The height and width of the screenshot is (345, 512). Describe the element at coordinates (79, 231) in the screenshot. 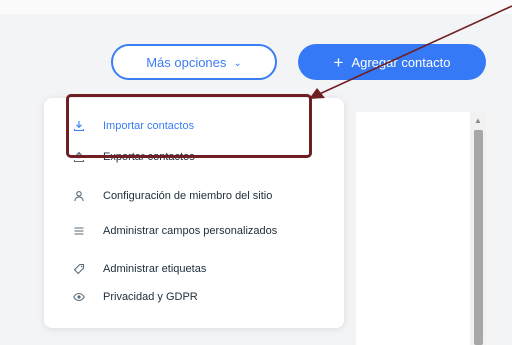

I see `list-icon` at that location.